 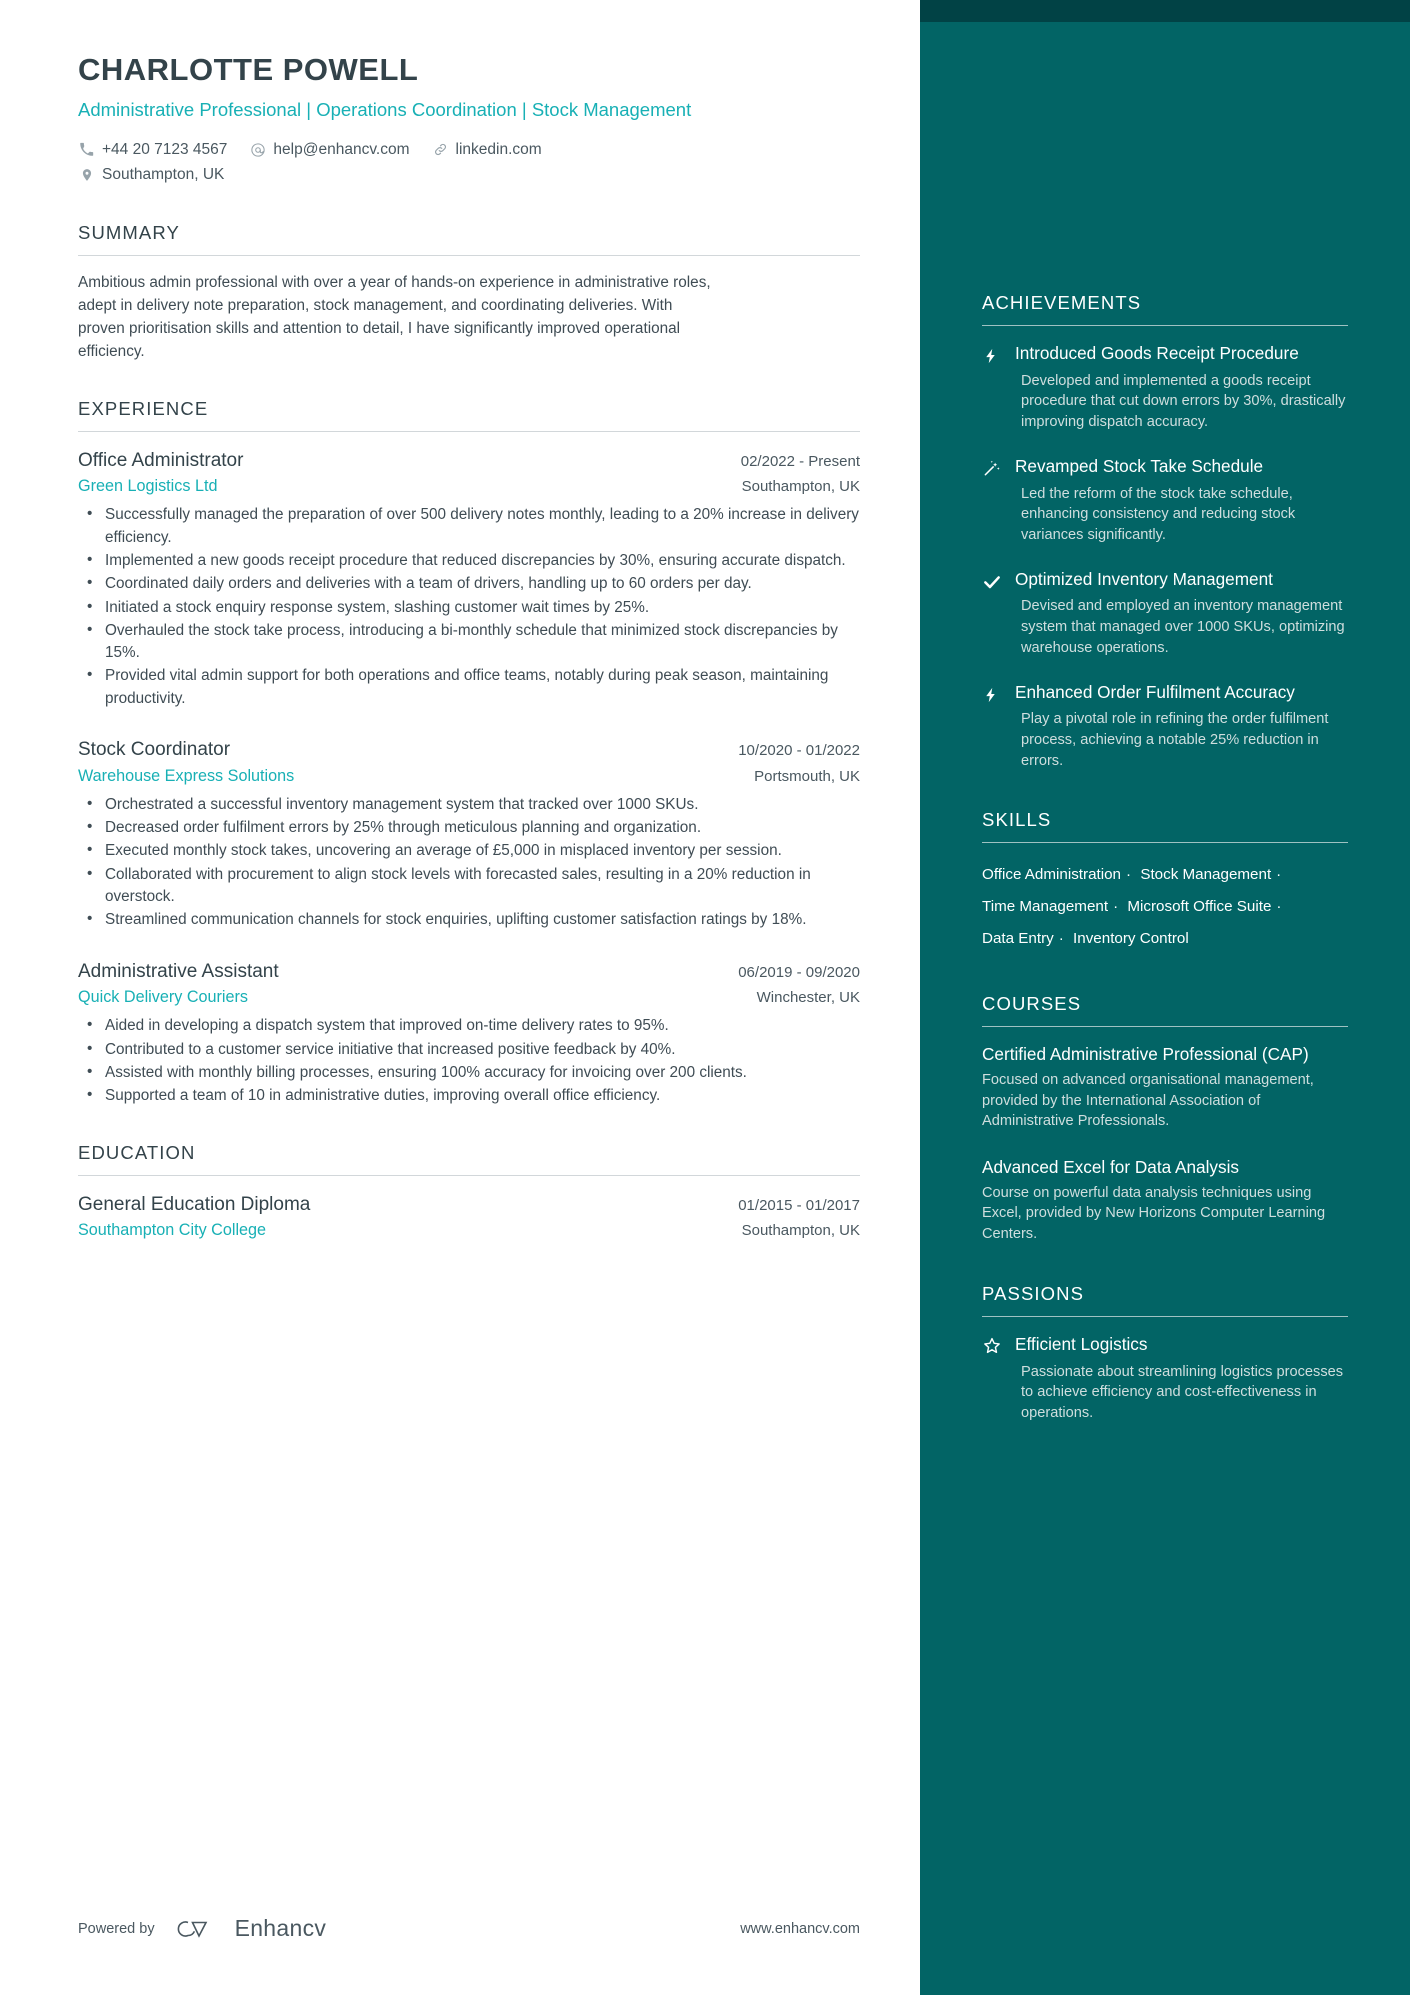 I want to click on degree-name: General Education Diploma, so click(x=194, y=1204).